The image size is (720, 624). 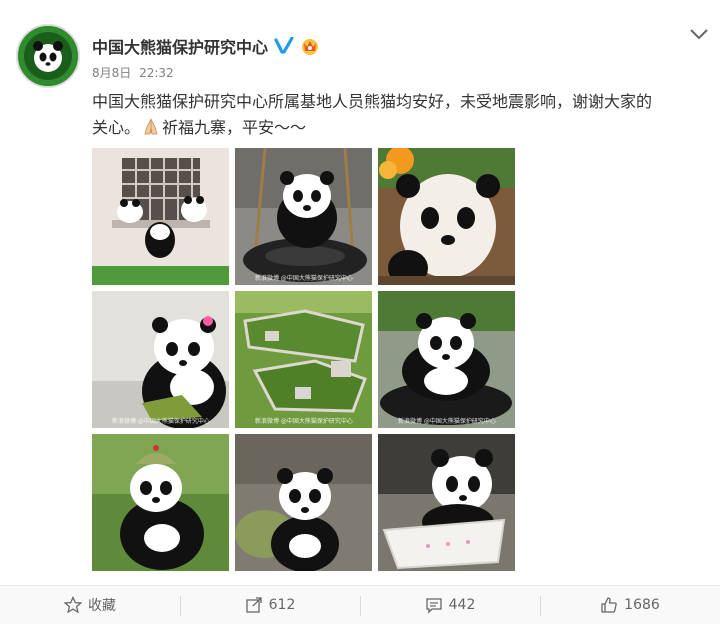 I want to click on repost-icon, so click(x=253, y=605).